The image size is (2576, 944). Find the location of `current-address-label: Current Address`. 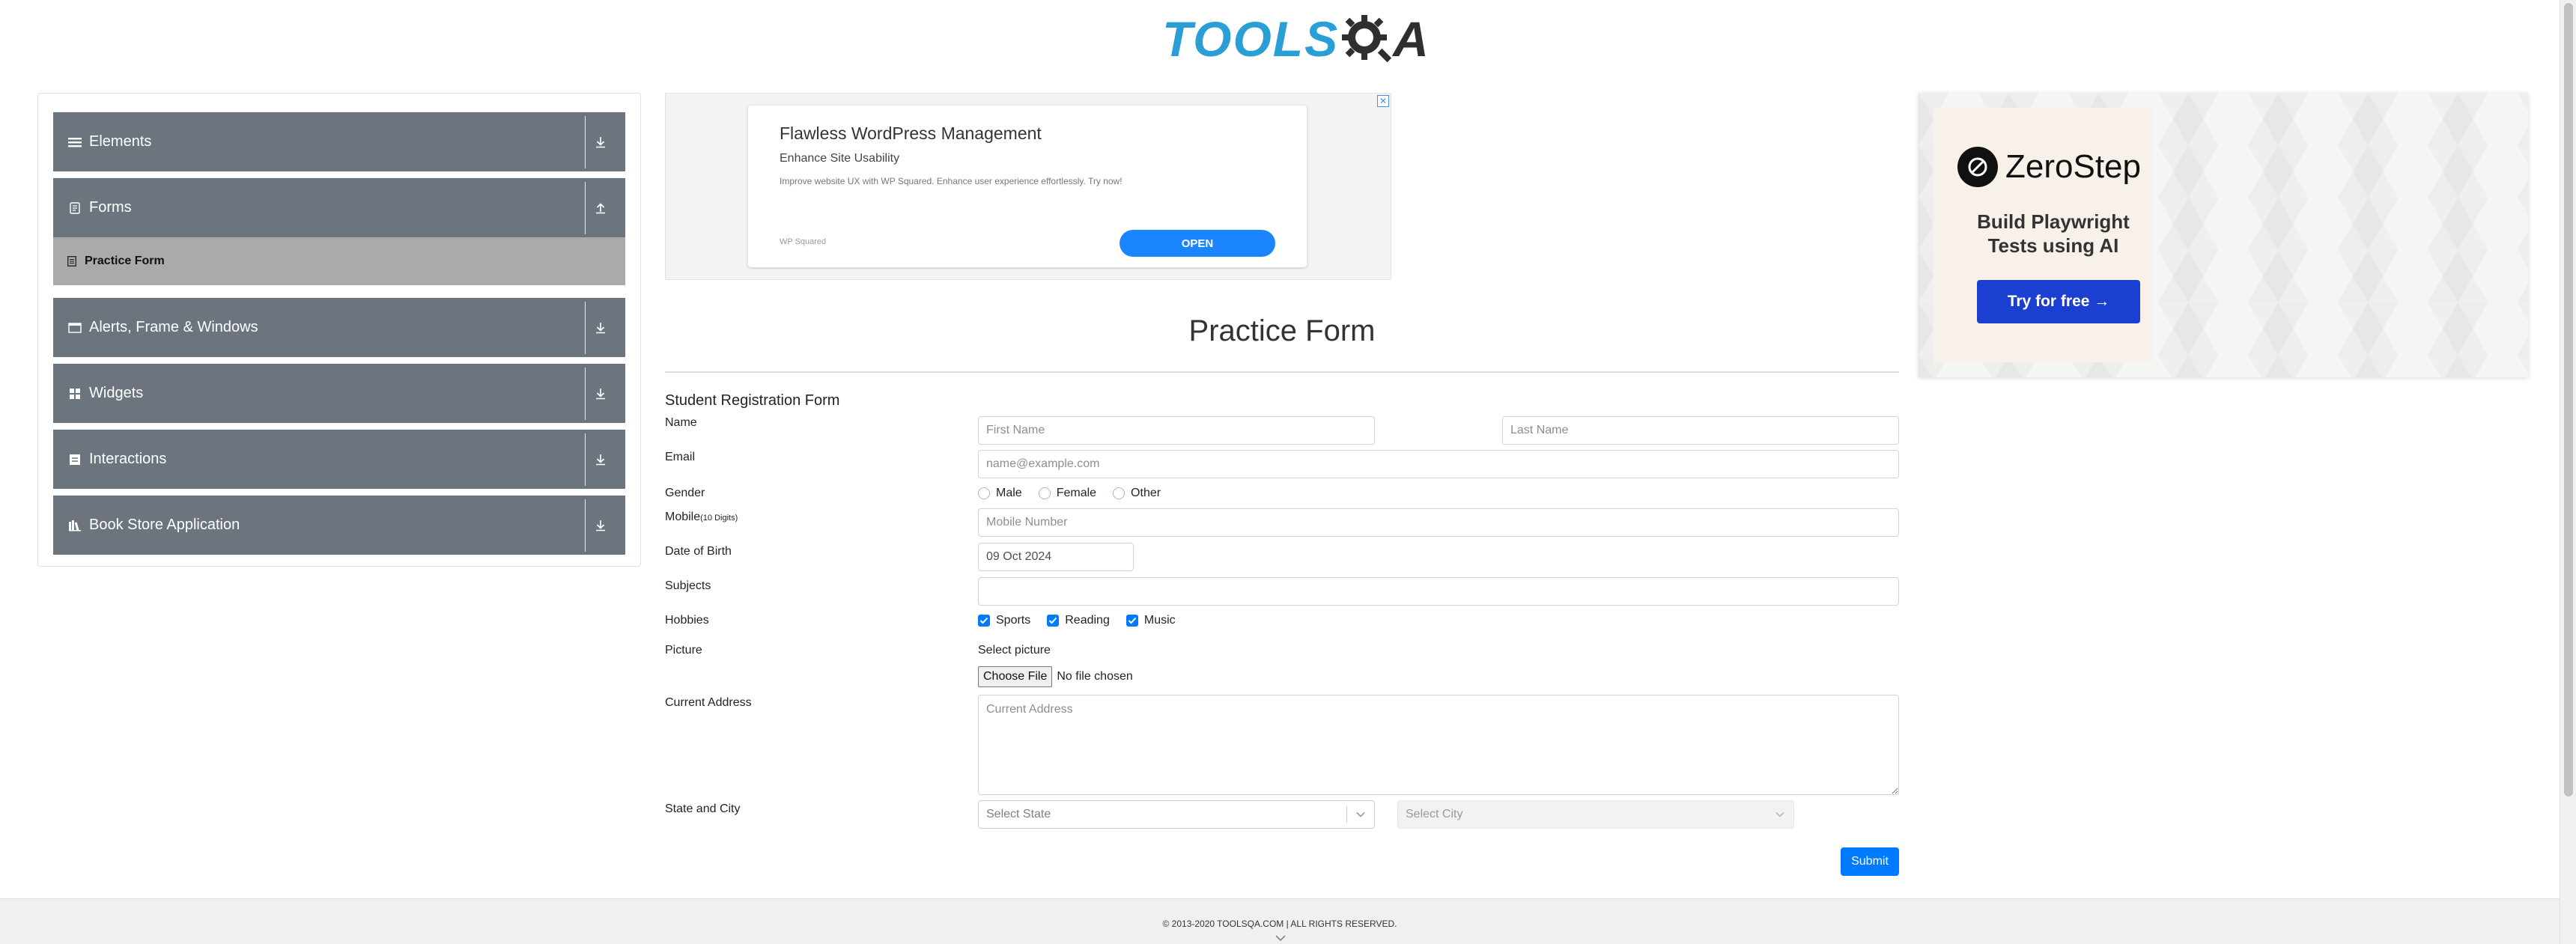

current-address-label: Current Address is located at coordinates (708, 702).